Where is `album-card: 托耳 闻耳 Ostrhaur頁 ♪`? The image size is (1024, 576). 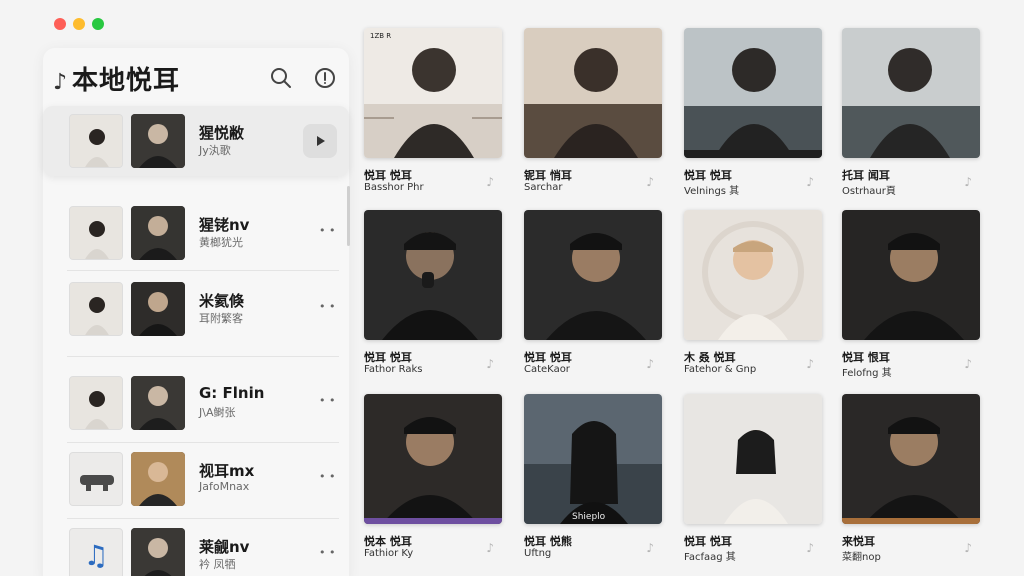
album-card: 托耳 闻耳 Ostrhaur頁 ♪ is located at coordinates (911, 113).